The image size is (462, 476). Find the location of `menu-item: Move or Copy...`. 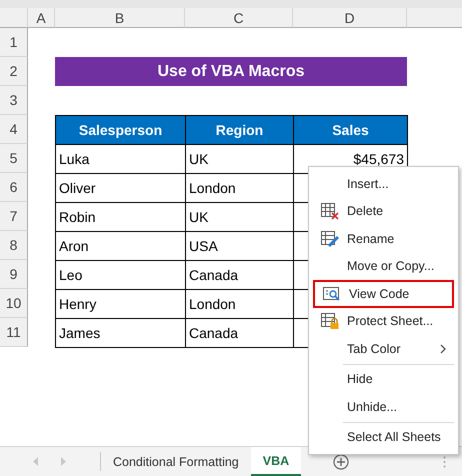

menu-item: Move or Copy... is located at coordinates (383, 266).